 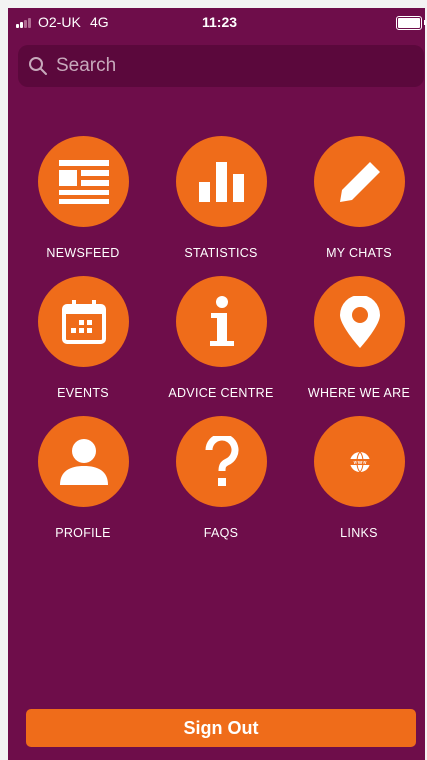 I want to click on menu-tile-my-chats: MY CHATS, so click(x=358, y=206).